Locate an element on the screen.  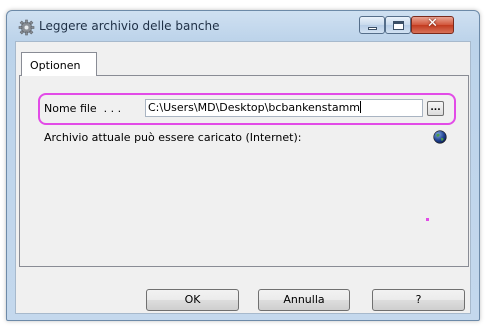
close-icon: ✕ is located at coordinates (432, 23).